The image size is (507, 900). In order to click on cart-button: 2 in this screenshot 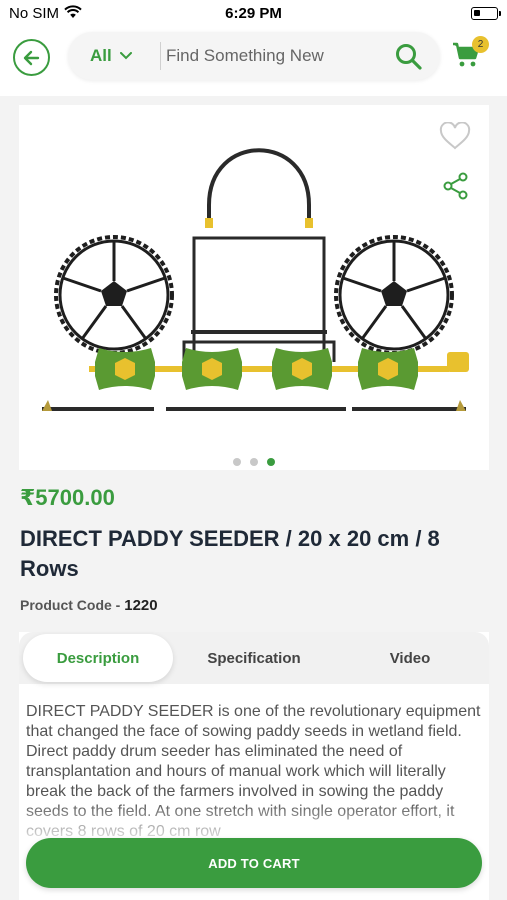, I will do `click(472, 56)`.